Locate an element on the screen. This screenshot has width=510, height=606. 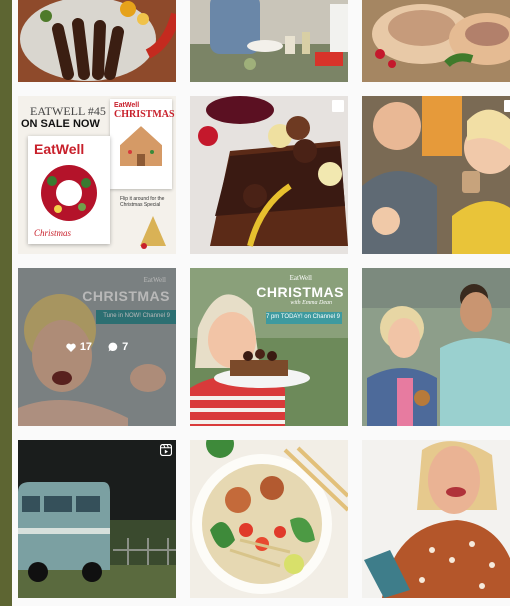
magazine-back-cover: EatWell CHRISTMAS is located at coordinates (142, 144).